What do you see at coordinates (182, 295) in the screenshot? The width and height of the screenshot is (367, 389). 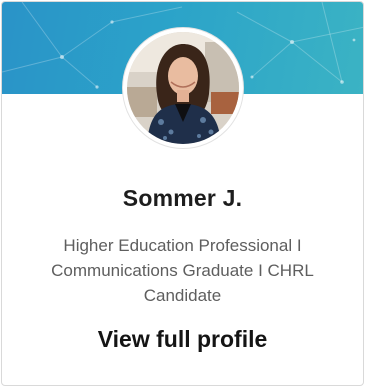 I see `headline-line: Candidate` at bounding box center [182, 295].